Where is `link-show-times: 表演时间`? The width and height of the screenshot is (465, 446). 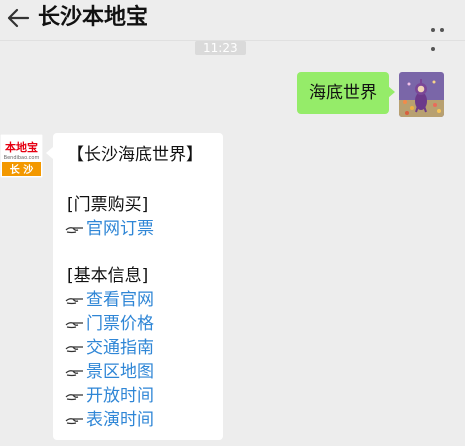
link-show-times: 表演时间 is located at coordinates (109, 420).